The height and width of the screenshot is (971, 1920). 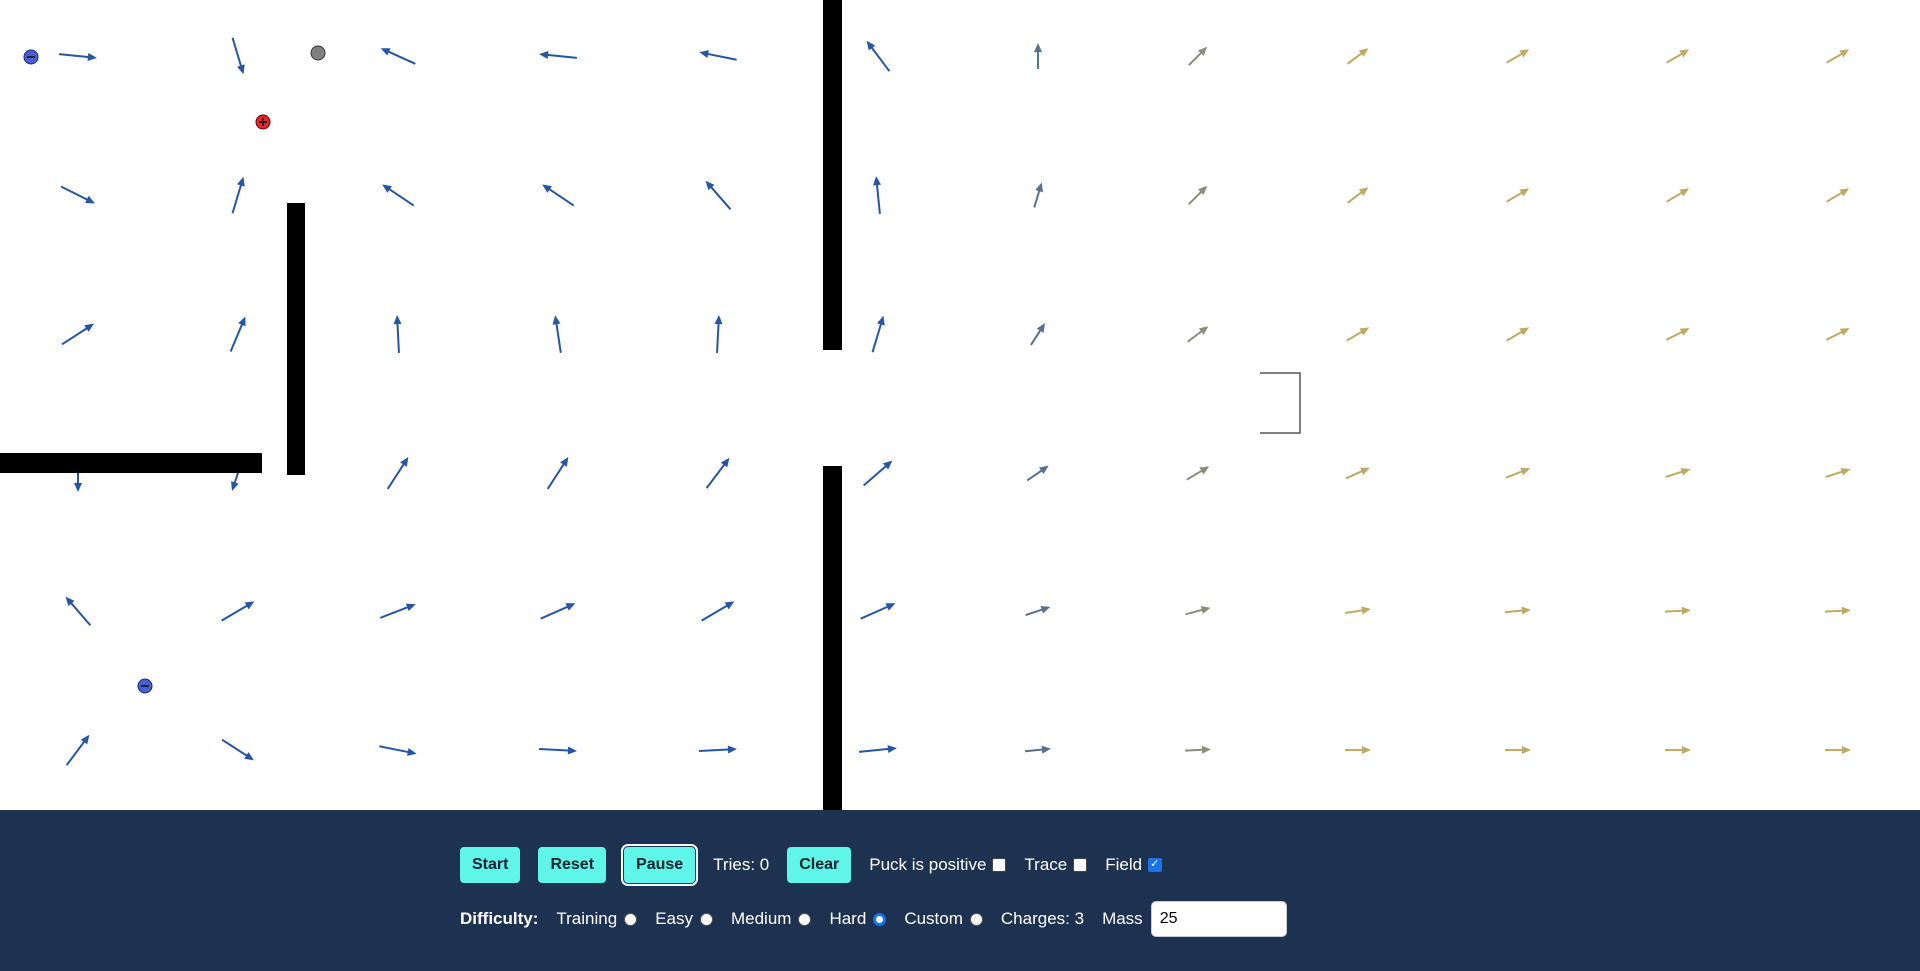 I want to click on training-radio, so click(x=631, y=919).